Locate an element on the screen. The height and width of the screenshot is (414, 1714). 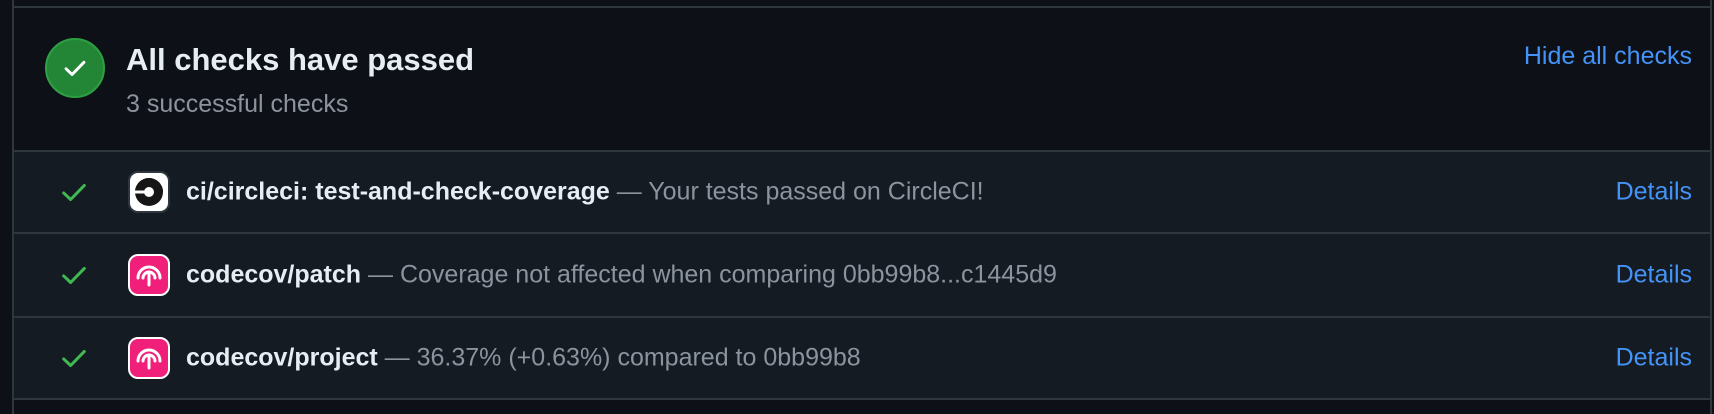
check-description: — Your tests passed on CircleCI! is located at coordinates (796, 191).